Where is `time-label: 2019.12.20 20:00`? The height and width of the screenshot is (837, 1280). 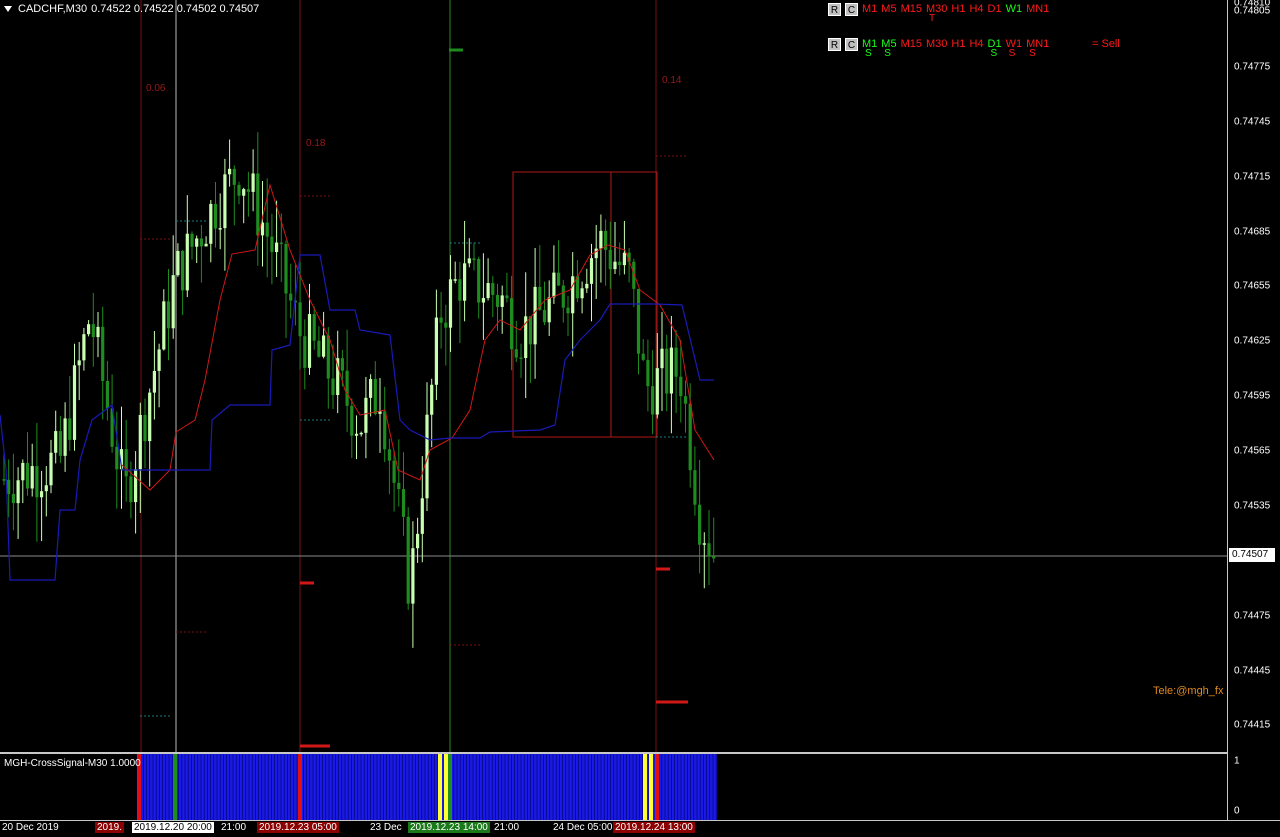
time-label: 2019.12.20 20:00 is located at coordinates (173, 827).